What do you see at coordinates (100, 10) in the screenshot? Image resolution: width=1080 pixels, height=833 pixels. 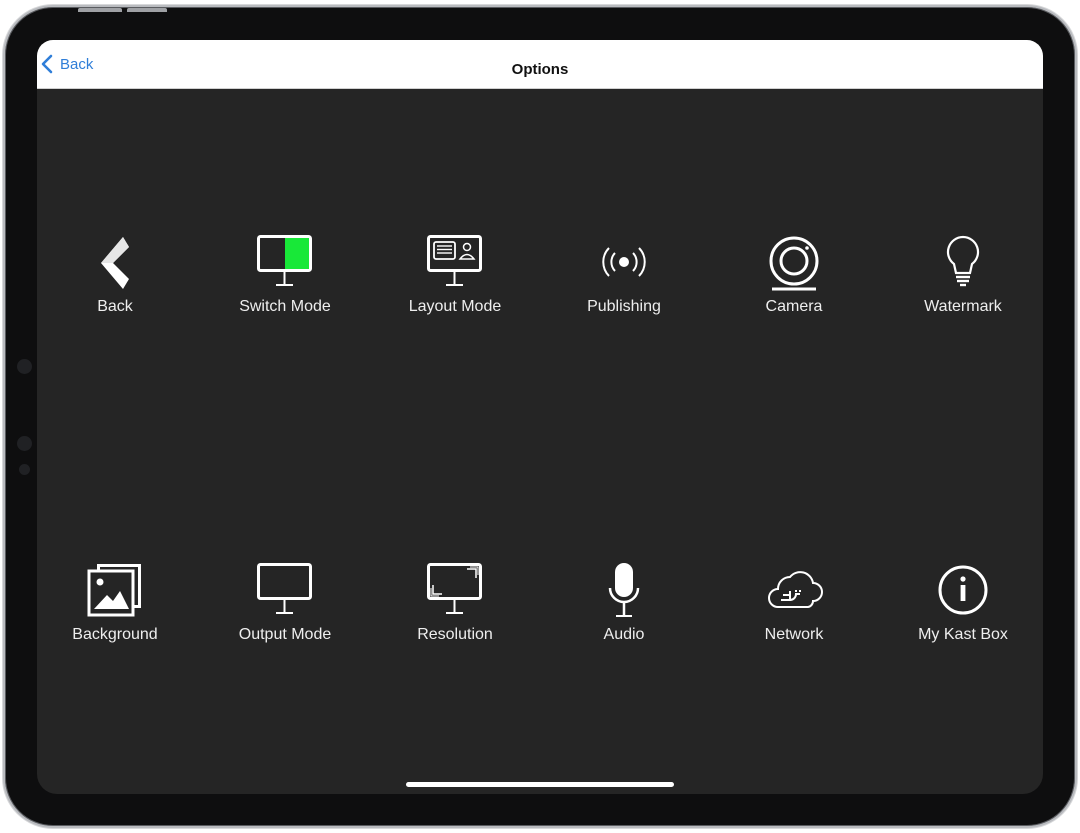 I see `volume-button-top` at bounding box center [100, 10].